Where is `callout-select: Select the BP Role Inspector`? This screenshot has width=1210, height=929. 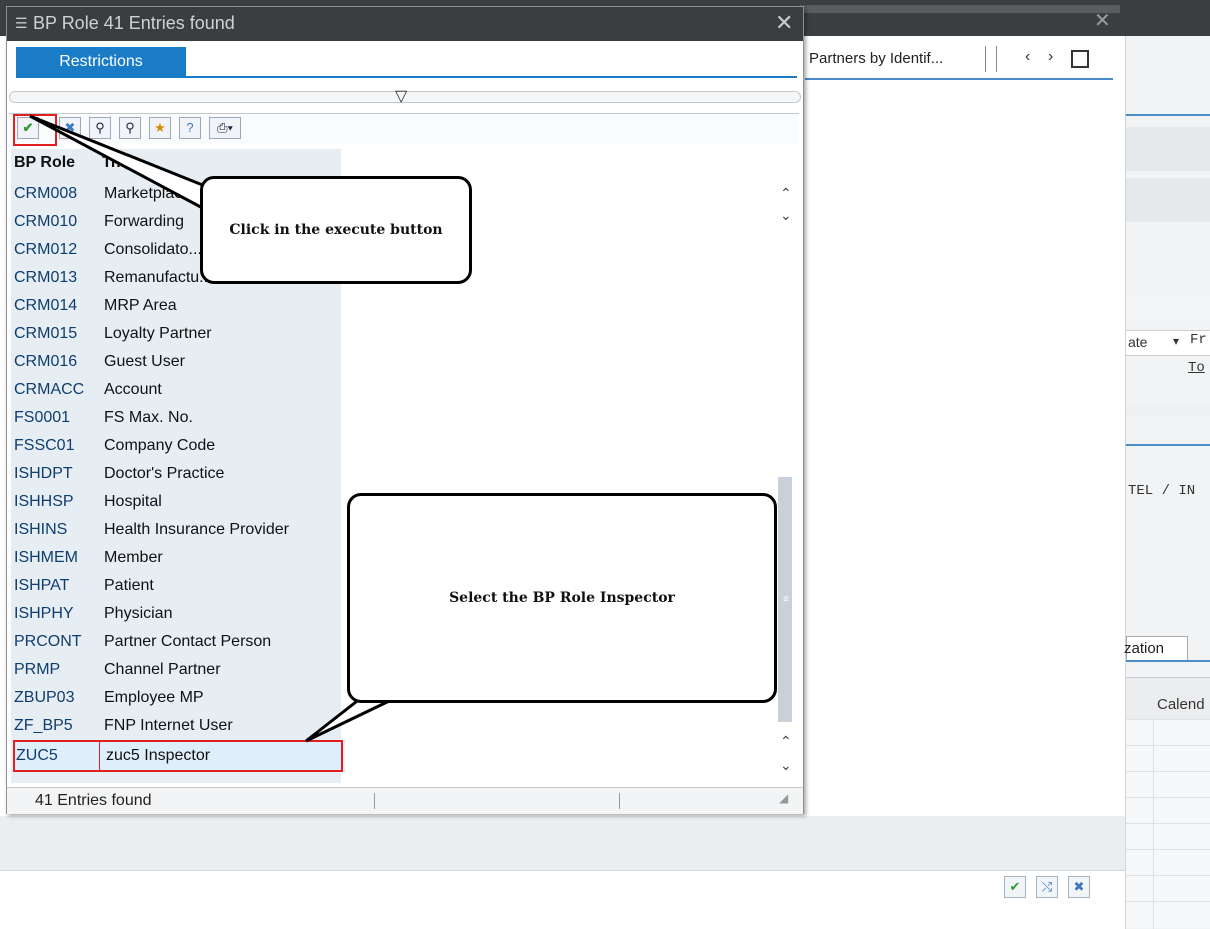 callout-select: Select the BP Role Inspector is located at coordinates (562, 598).